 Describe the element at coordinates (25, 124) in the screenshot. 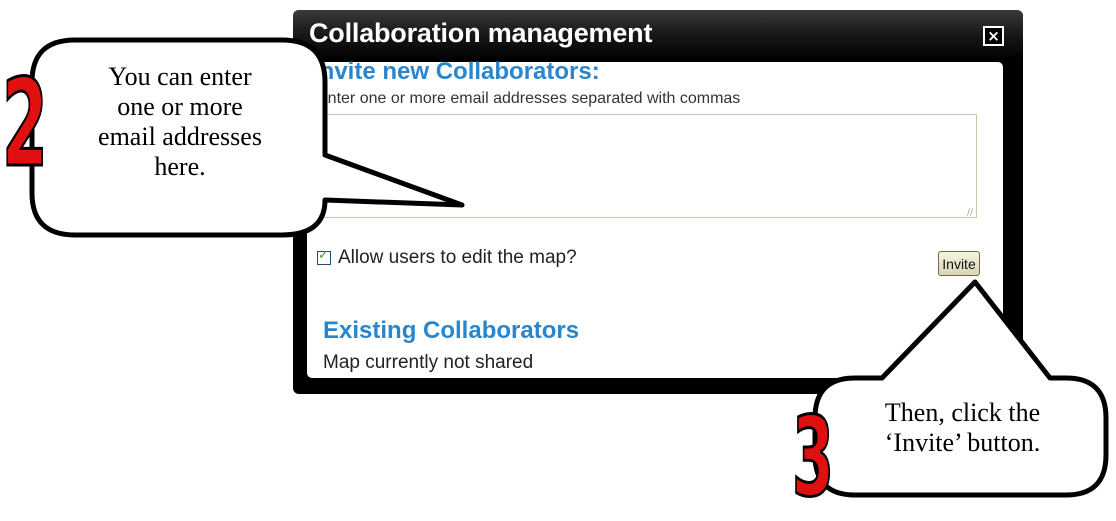

I see `step-number-2: 2` at that location.